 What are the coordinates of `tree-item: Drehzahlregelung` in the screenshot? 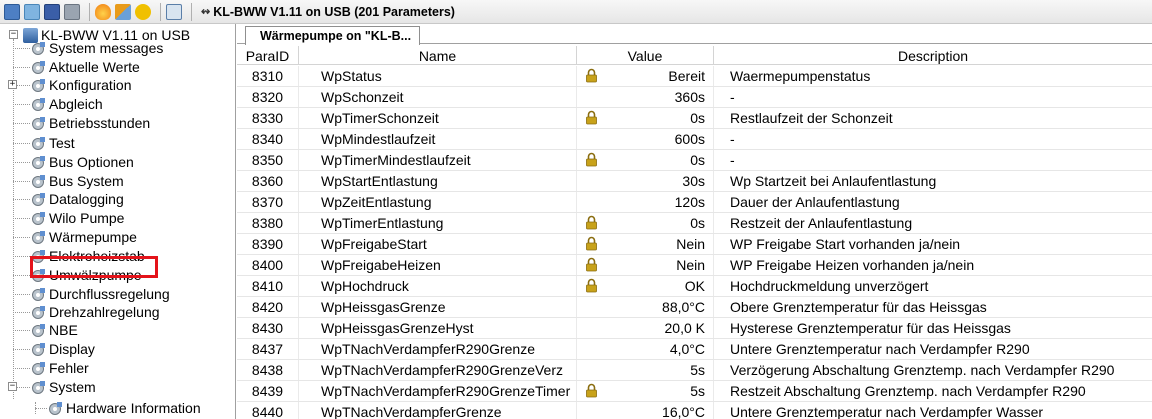 It's located at (86, 312).